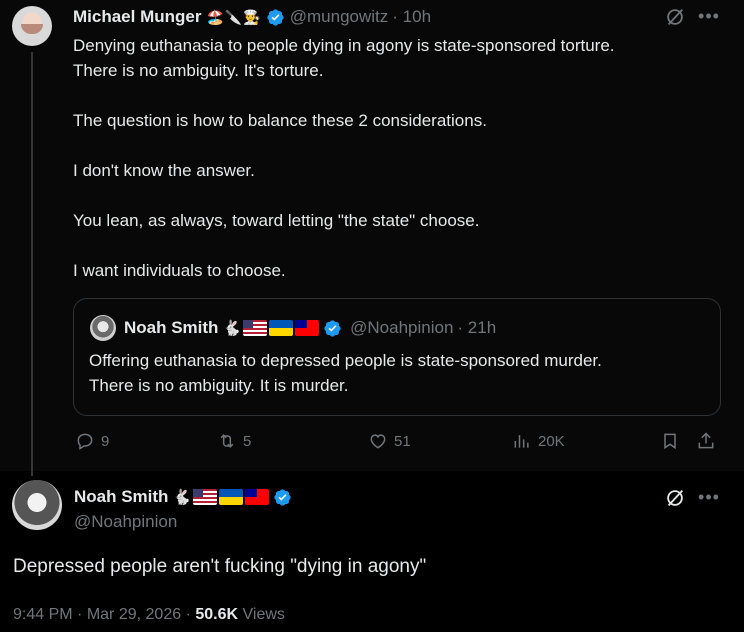  What do you see at coordinates (137, 17) in the screenshot?
I see `author-name: Michael Munger` at bounding box center [137, 17].